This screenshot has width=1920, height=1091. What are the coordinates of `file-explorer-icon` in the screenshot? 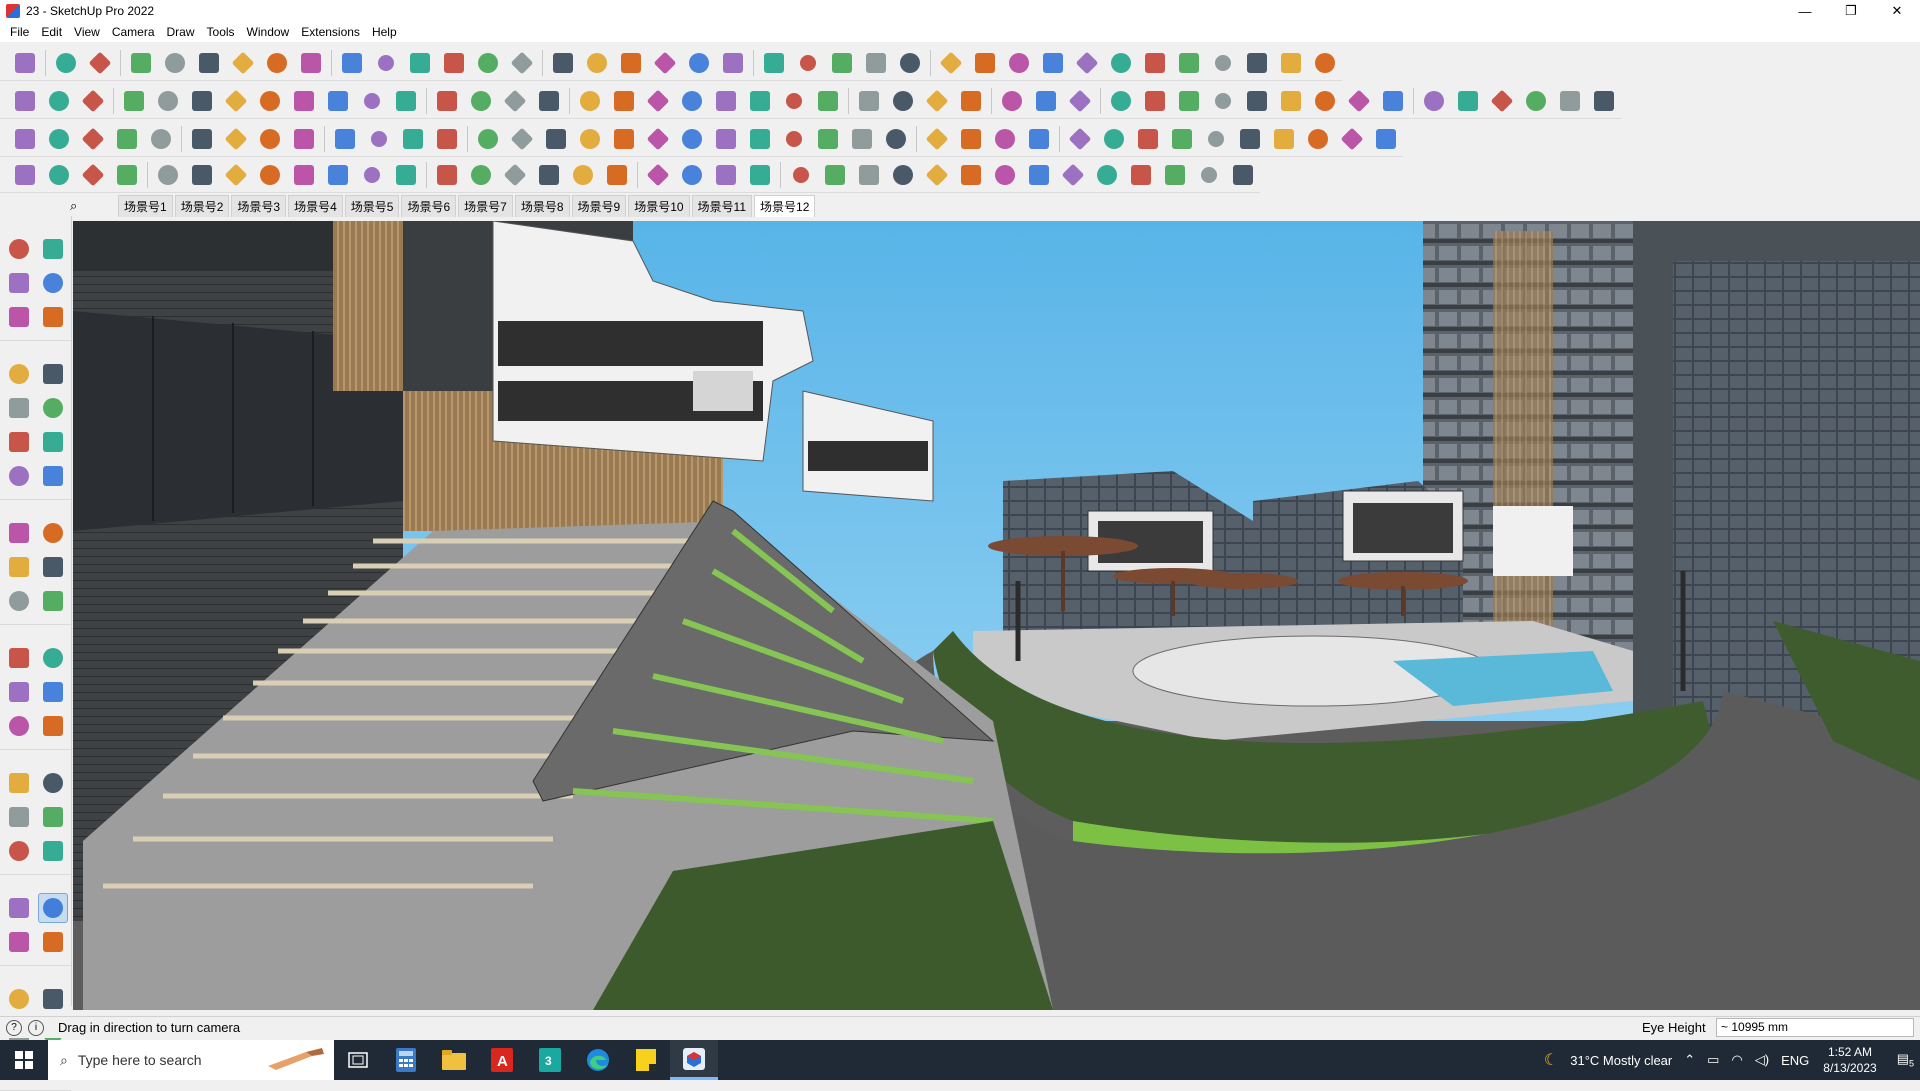 It's located at (454, 1060).